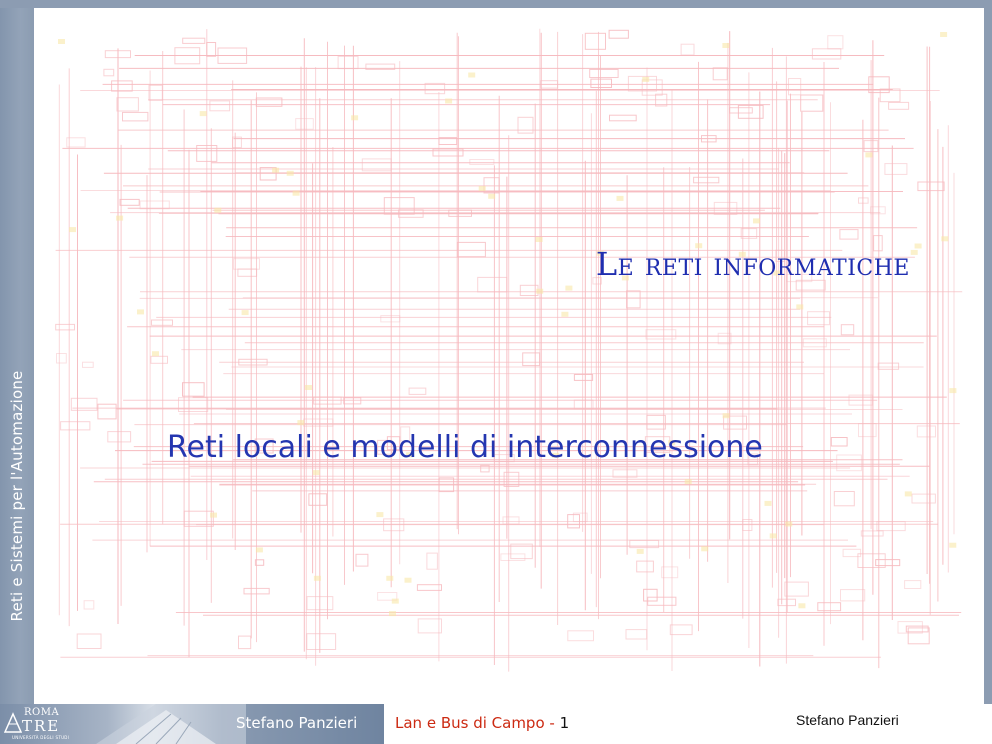 This screenshot has height=744, width=992. Describe the element at coordinates (17, 496) in the screenshot. I see `sidebar-vertical-title: Reti e Sistemi per l'Automazione` at that location.